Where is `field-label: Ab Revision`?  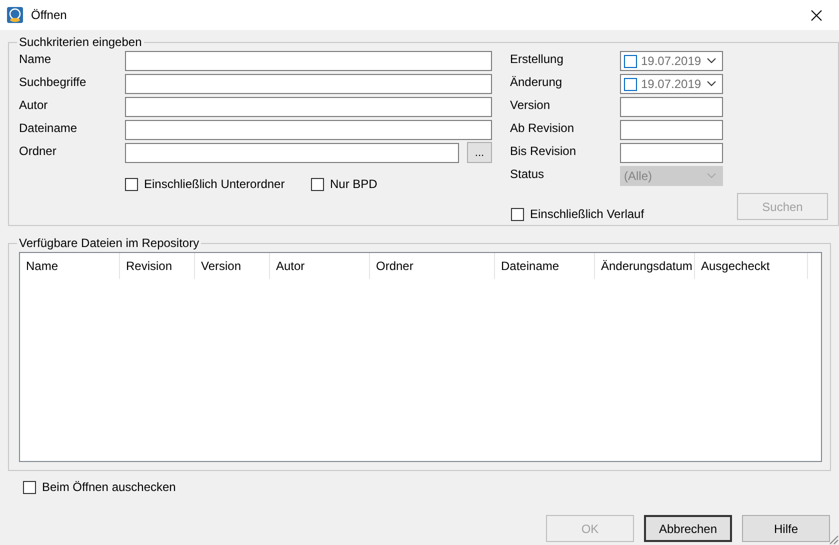 field-label: Ab Revision is located at coordinates (543, 128).